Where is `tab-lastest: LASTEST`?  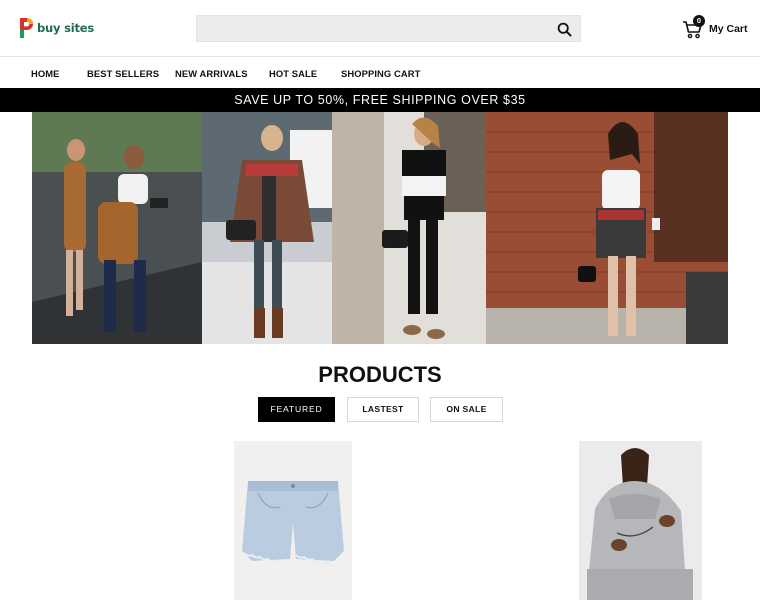
tab-lastest: LASTEST is located at coordinates (383, 409).